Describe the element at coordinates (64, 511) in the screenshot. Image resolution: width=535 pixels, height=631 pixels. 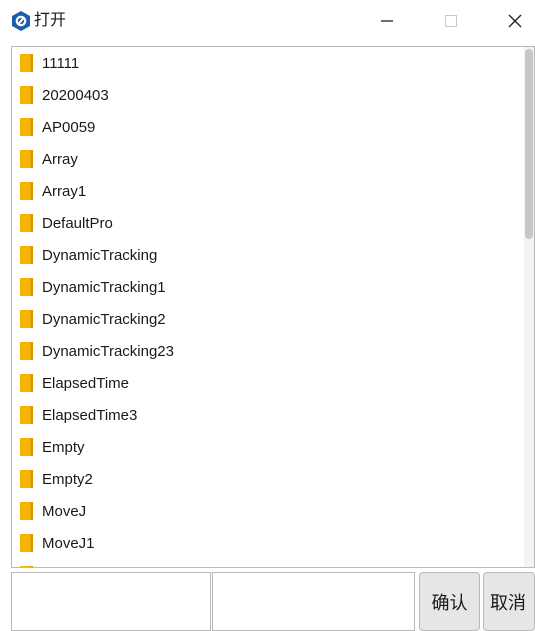
I see `list-item-label: MoveJ` at that location.